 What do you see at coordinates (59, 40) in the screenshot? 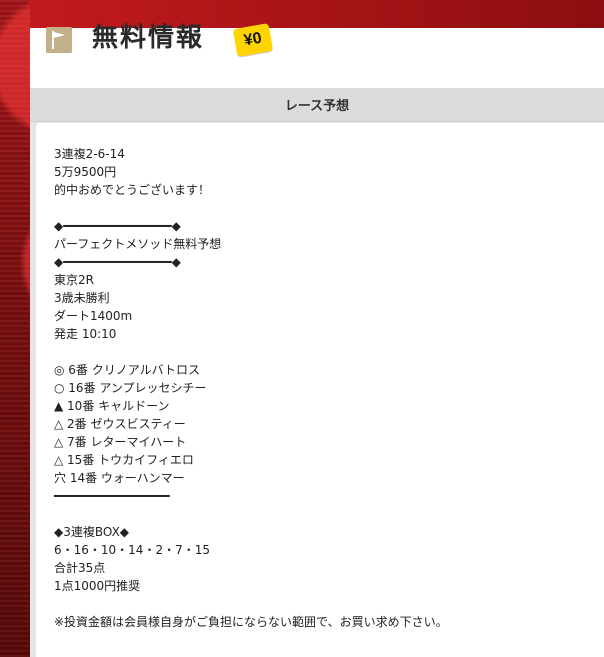
I see `flag-icon` at bounding box center [59, 40].